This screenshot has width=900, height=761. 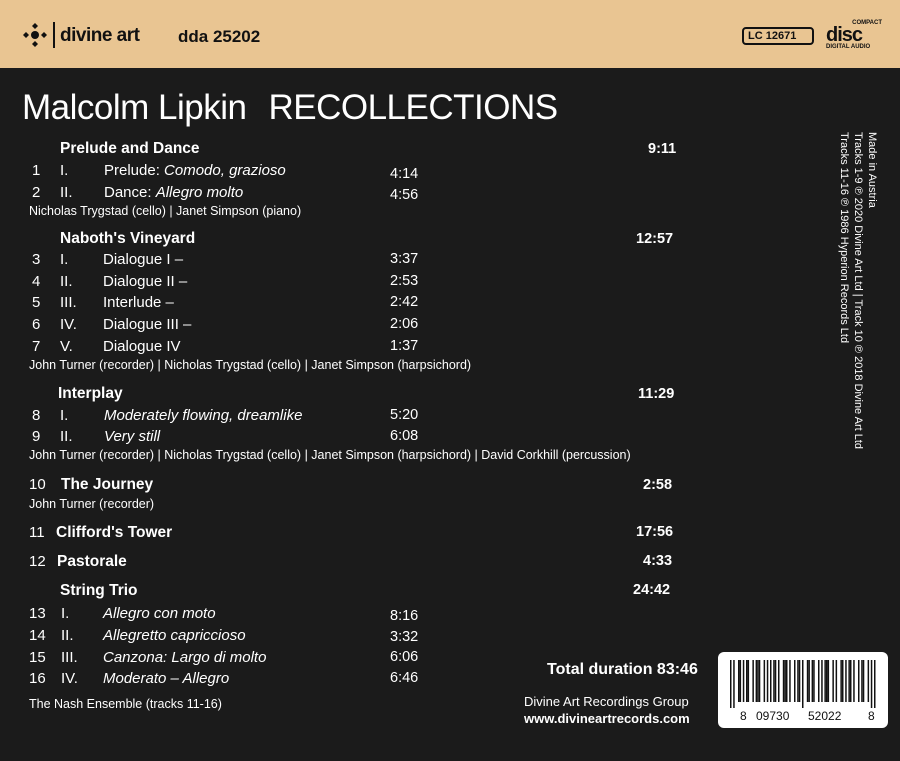 I want to click on cd-logo-main: disc, so click(x=844, y=35).